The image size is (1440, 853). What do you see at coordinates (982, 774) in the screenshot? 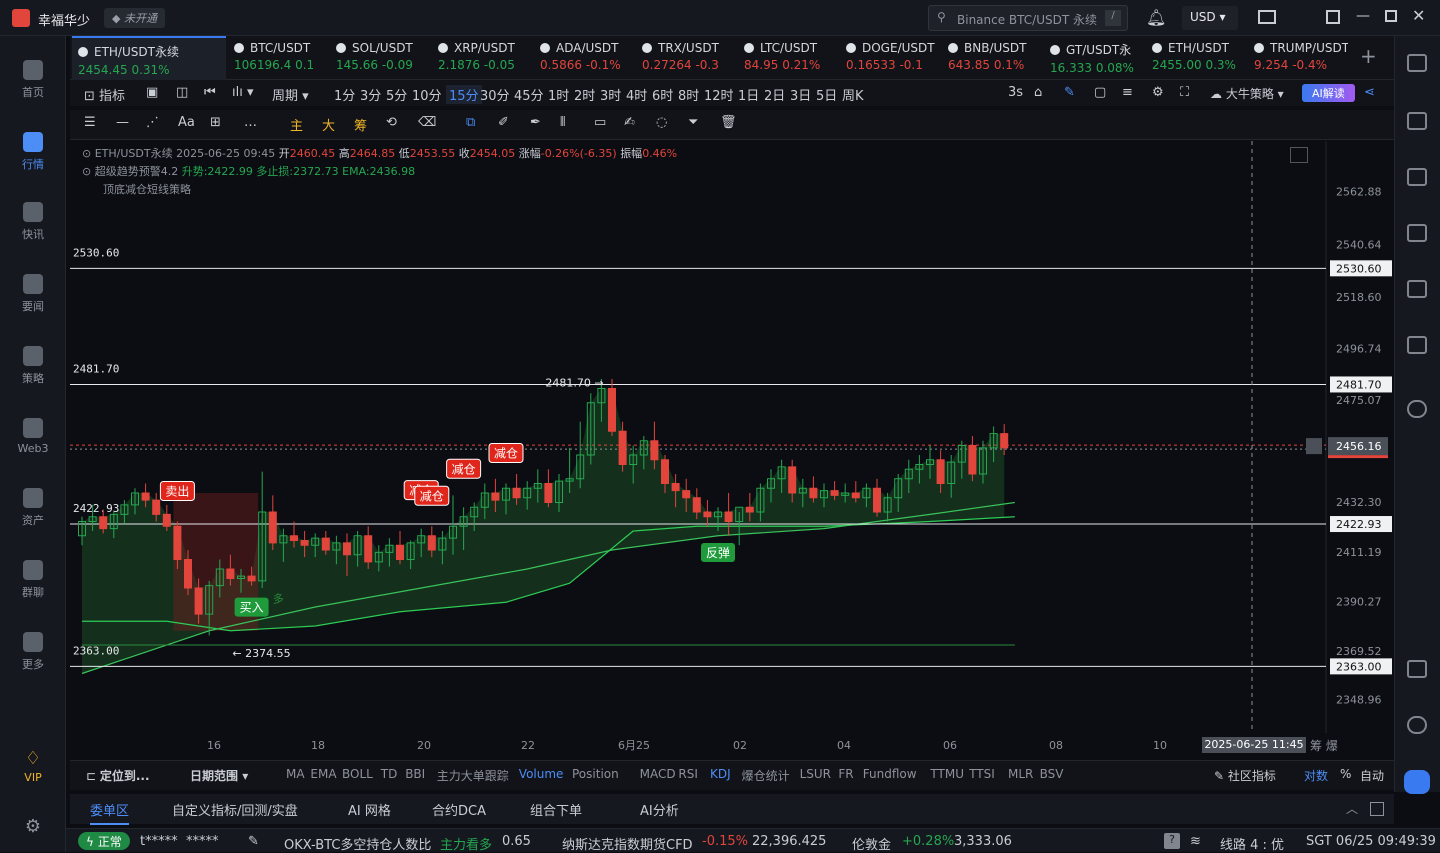
I see `indicator-tab-16: TTSI` at bounding box center [982, 774].